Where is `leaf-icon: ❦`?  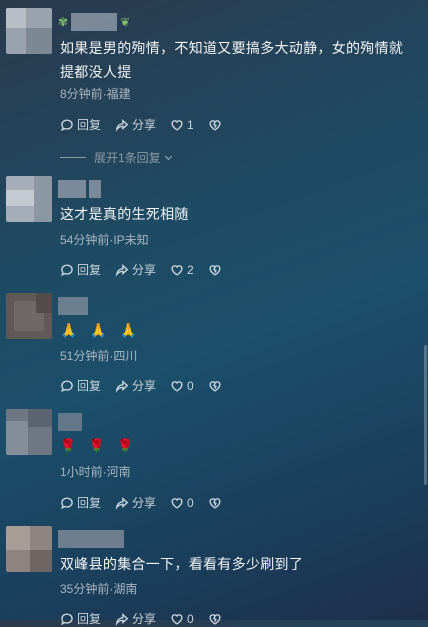 leaf-icon: ❦ is located at coordinates (125, 22).